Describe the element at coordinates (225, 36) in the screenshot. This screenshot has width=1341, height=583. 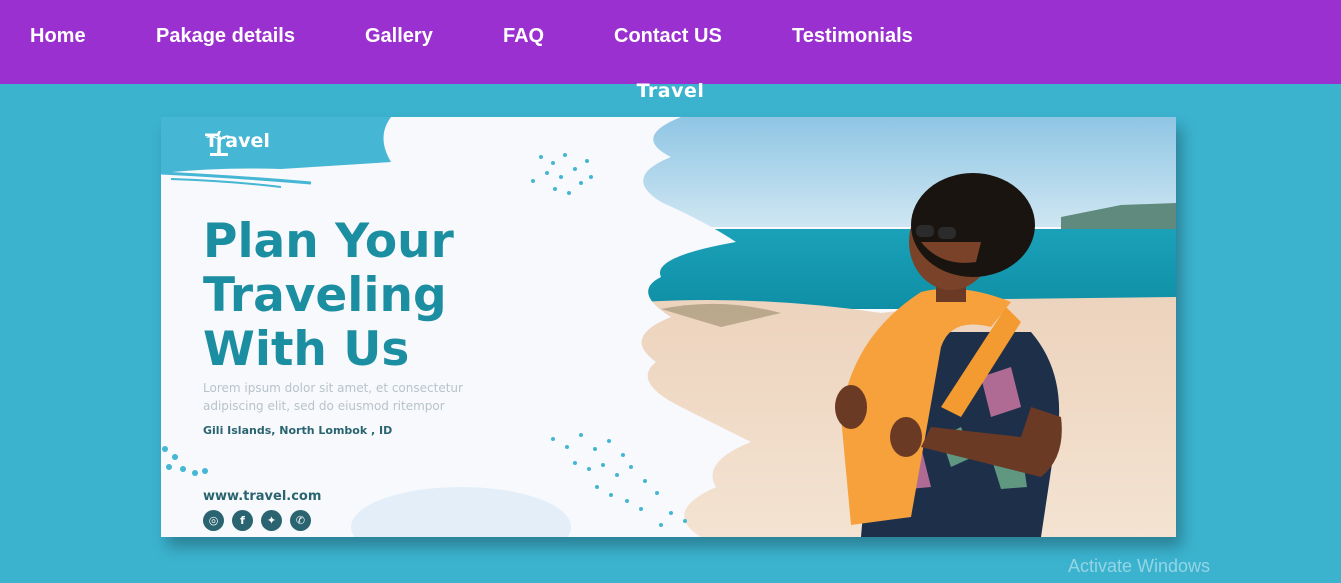
I see `nav-package-details-link: Pakage details` at that location.